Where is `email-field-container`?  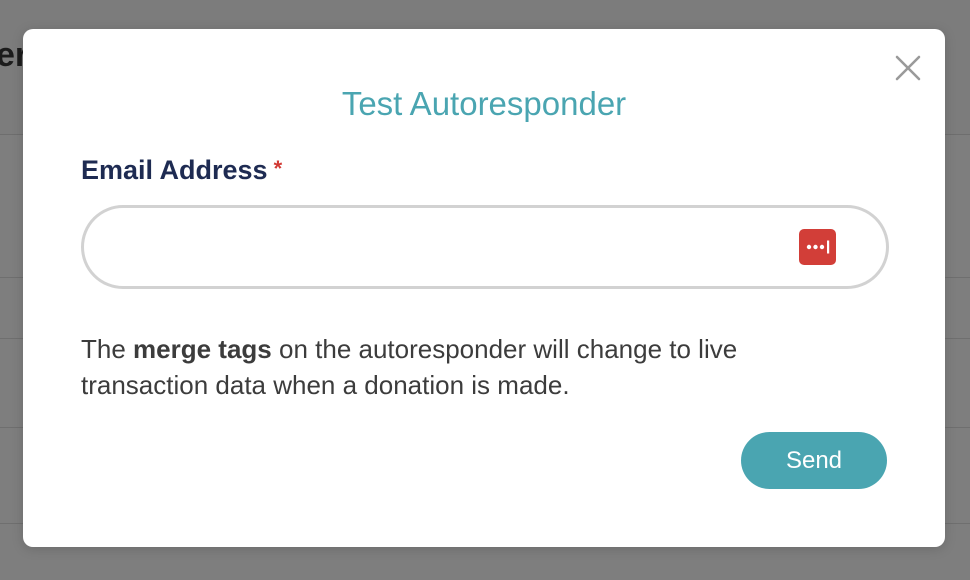 email-field-container is located at coordinates (485, 247).